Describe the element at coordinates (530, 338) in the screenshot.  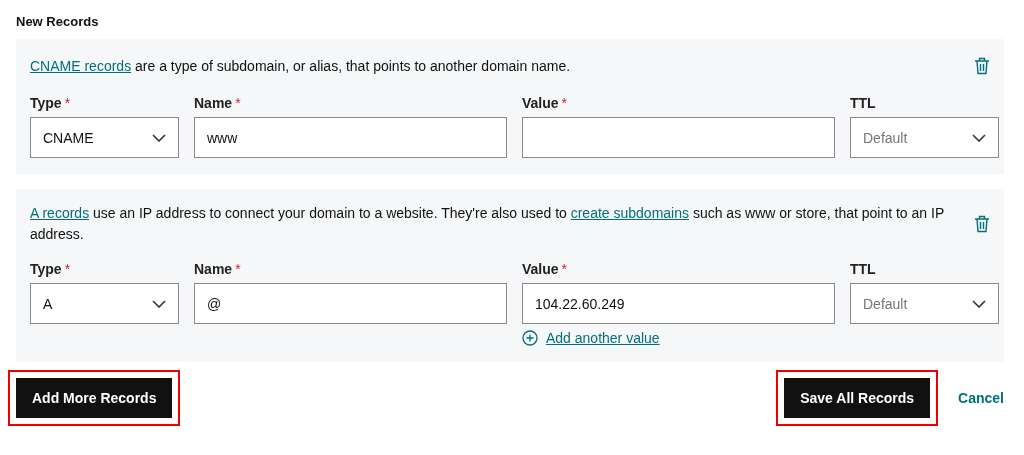
I see `plus-circle-icon` at that location.